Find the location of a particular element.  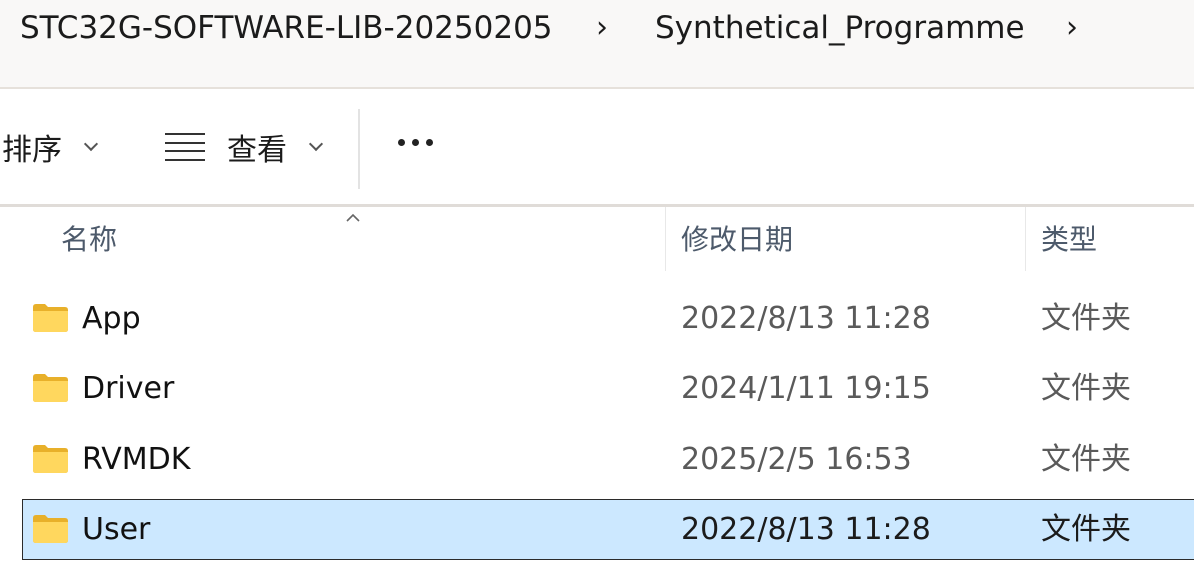

file-name: RVMDK is located at coordinates (136, 459).